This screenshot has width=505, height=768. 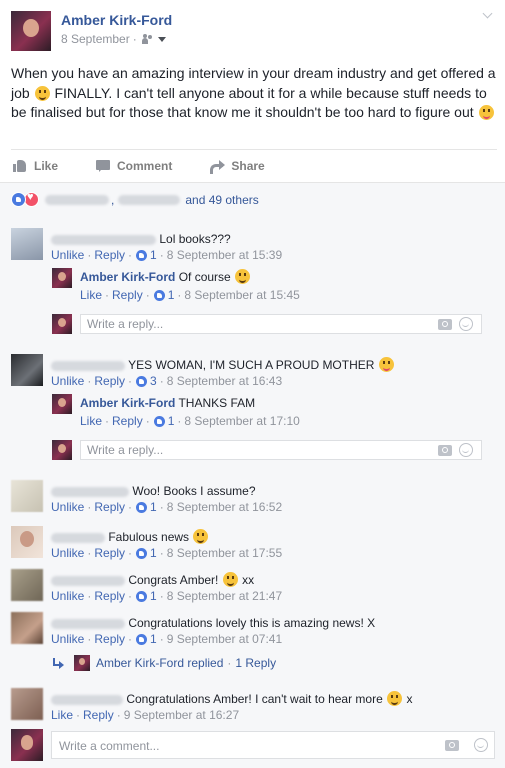 What do you see at coordinates (488, 15) in the screenshot?
I see `chevron-down-icon` at bounding box center [488, 15].